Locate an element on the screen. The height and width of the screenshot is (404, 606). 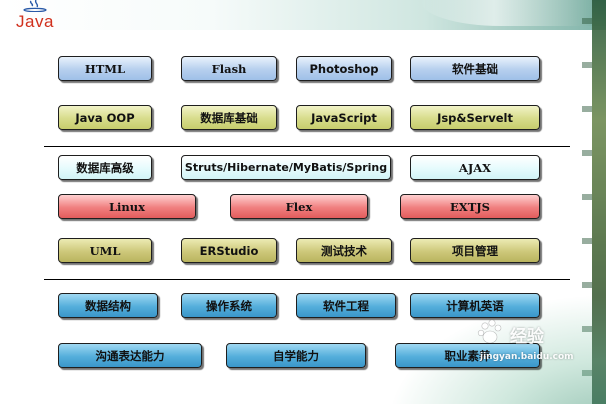
watermark-url: jingyan.baidu.com is located at coordinates (527, 357).